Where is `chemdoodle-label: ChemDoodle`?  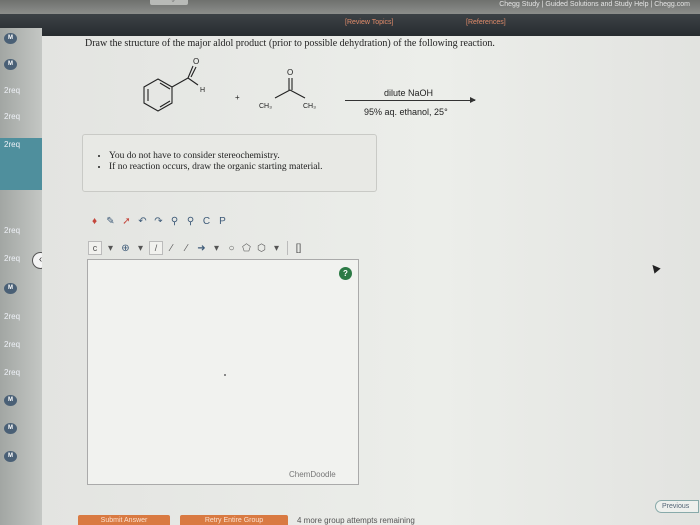 chemdoodle-label: ChemDoodle is located at coordinates (312, 474).